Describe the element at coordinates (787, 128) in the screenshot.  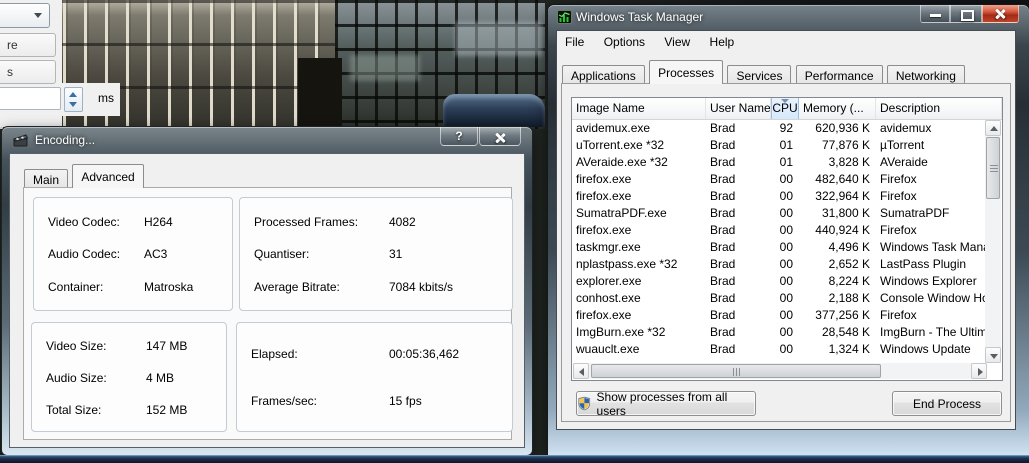
I see `process-row: avidemux.exe Brad 92 620,936 K avidemux` at that location.